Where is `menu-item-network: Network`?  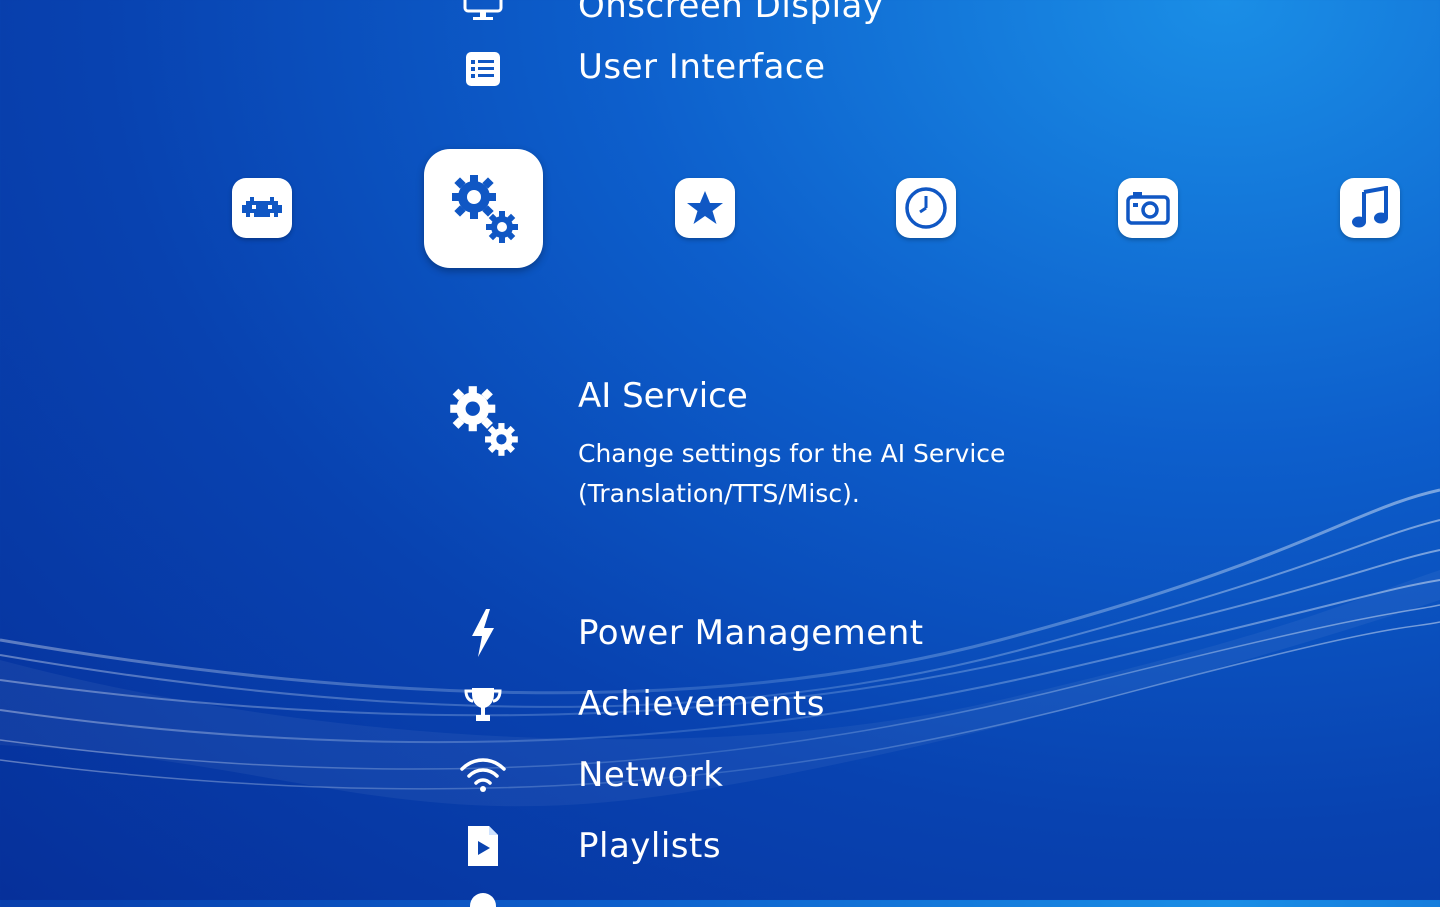 menu-item-network: Network is located at coordinates (720, 777).